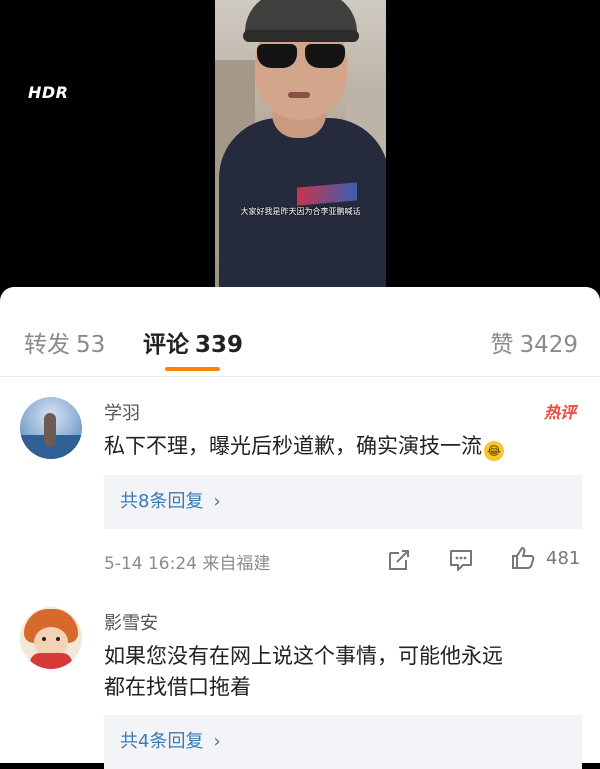  I want to click on comment-username: 影雪安, so click(131, 622).